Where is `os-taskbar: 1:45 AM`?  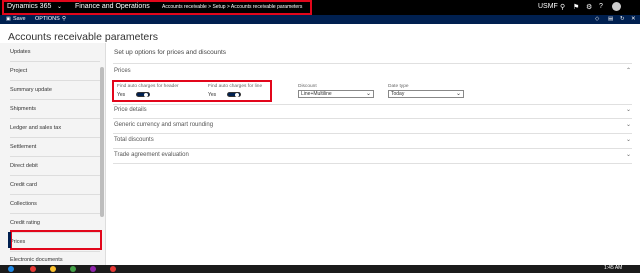
os-taskbar: 1:45 AM is located at coordinates (320, 269).